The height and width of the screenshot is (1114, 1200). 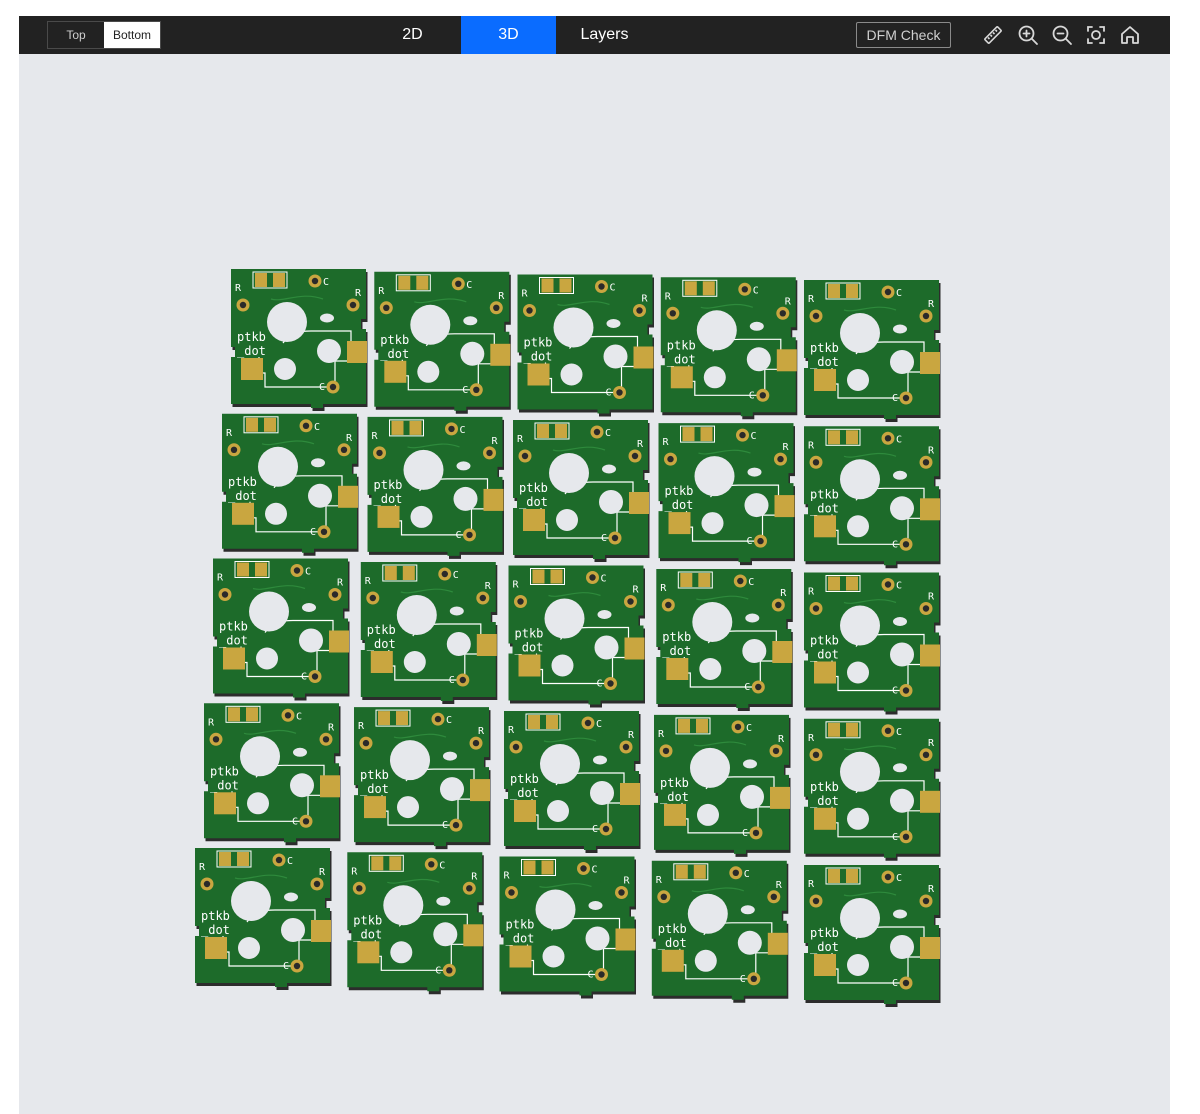 What do you see at coordinates (993, 35) in the screenshot?
I see `ruler-icon` at bounding box center [993, 35].